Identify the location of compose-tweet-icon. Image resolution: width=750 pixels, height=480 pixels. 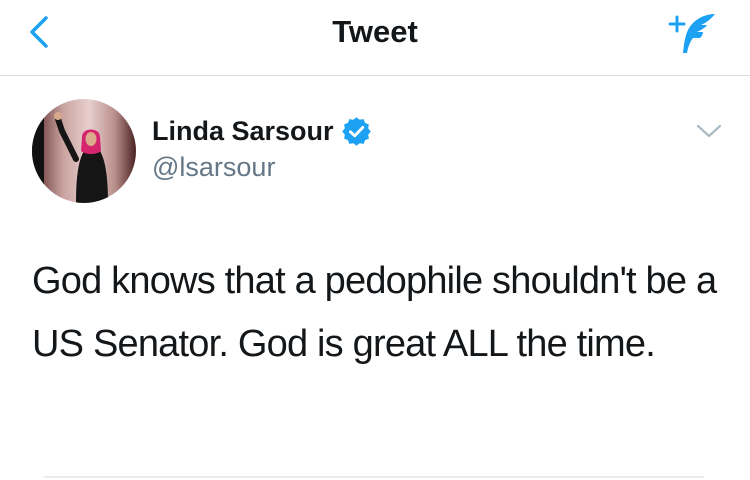
(692, 33).